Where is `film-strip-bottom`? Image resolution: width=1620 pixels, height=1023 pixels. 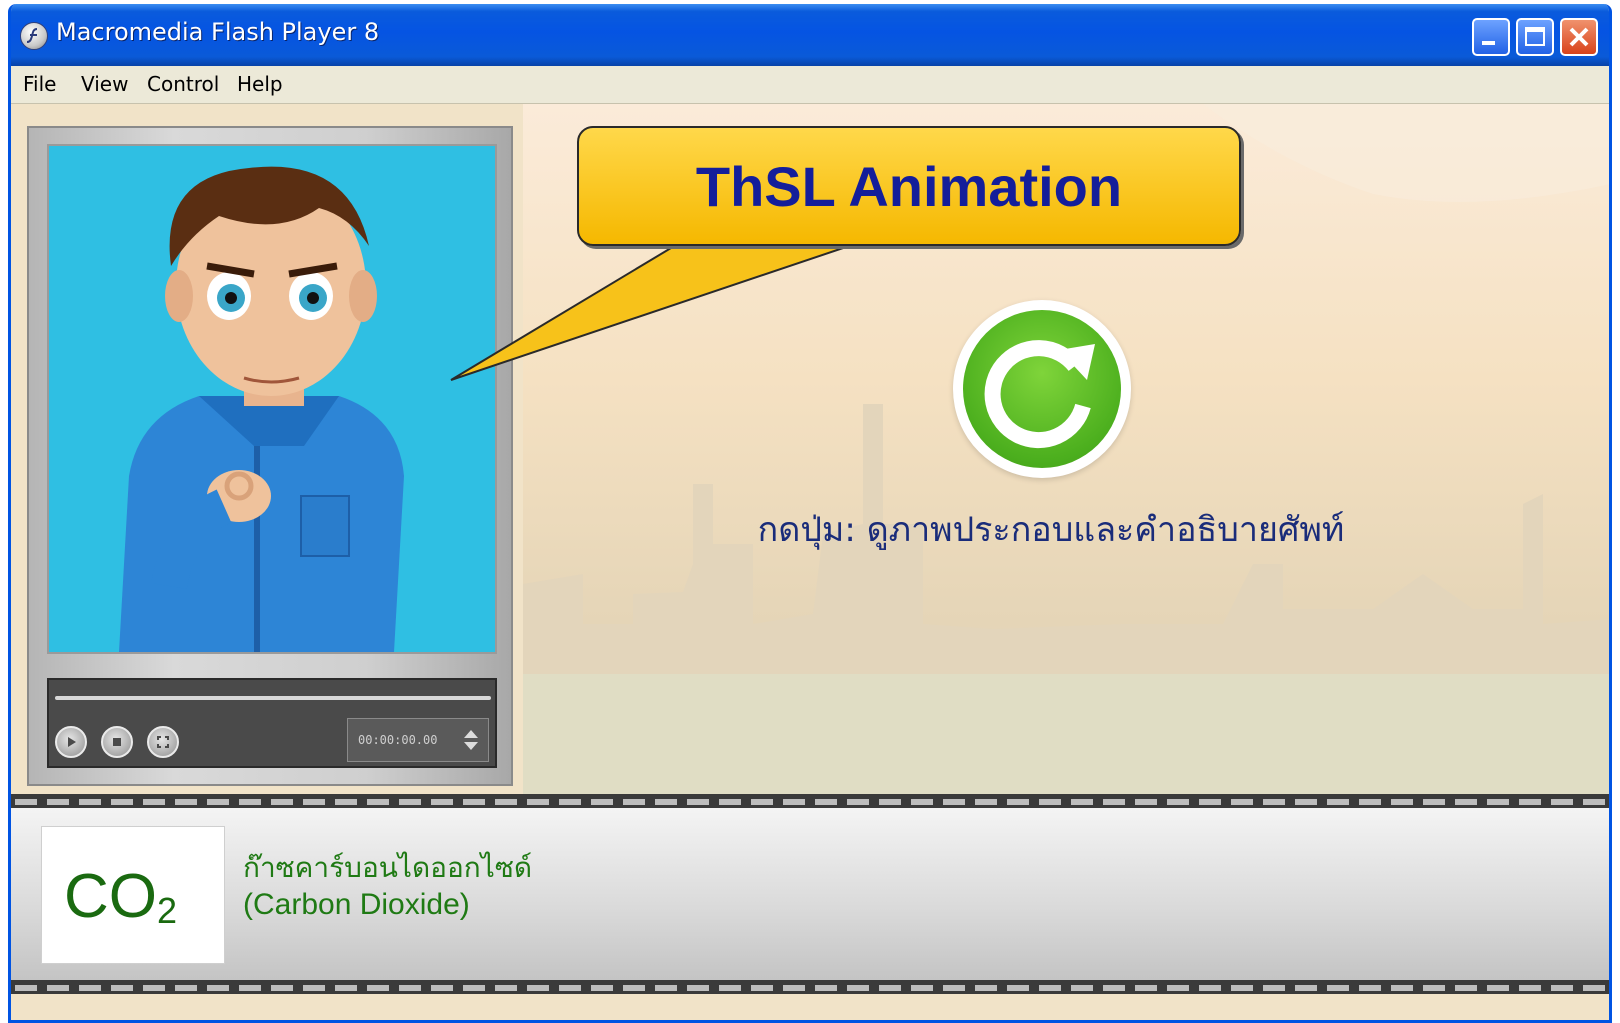
film-strip-bottom is located at coordinates (810, 987).